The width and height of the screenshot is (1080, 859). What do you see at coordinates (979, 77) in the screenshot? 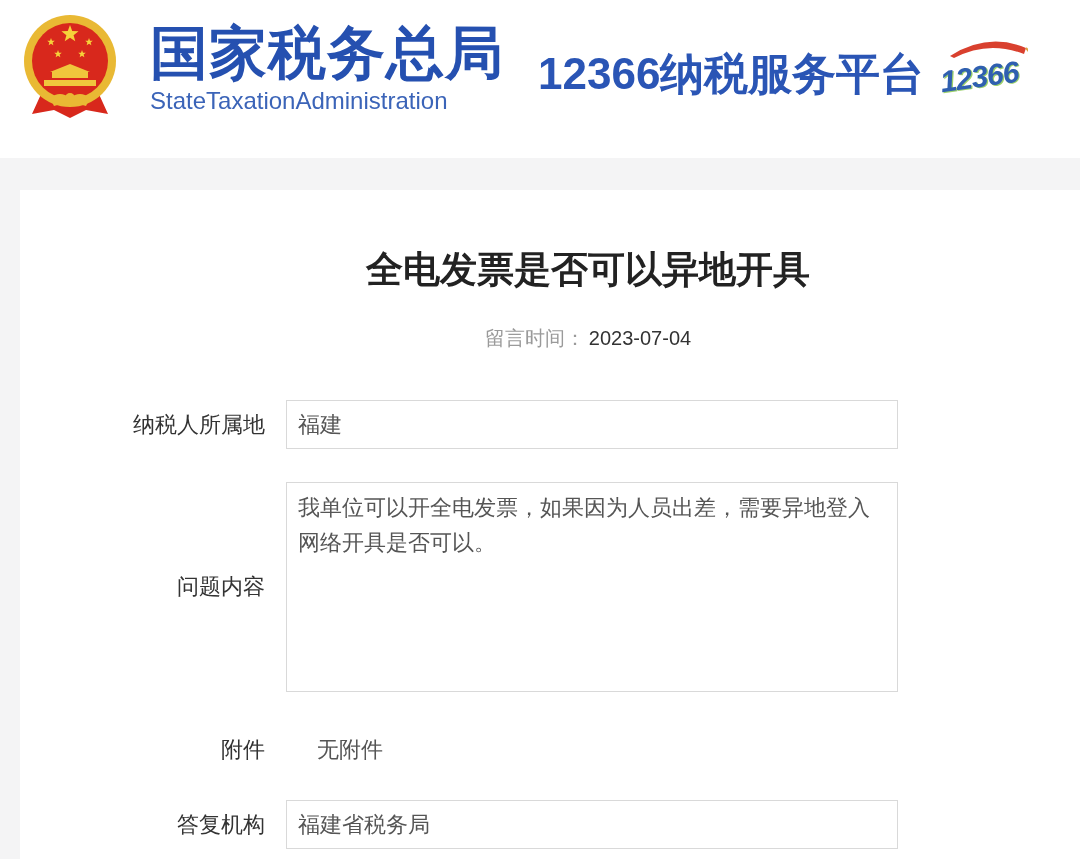
I see `logo-number: 12366` at bounding box center [979, 77].